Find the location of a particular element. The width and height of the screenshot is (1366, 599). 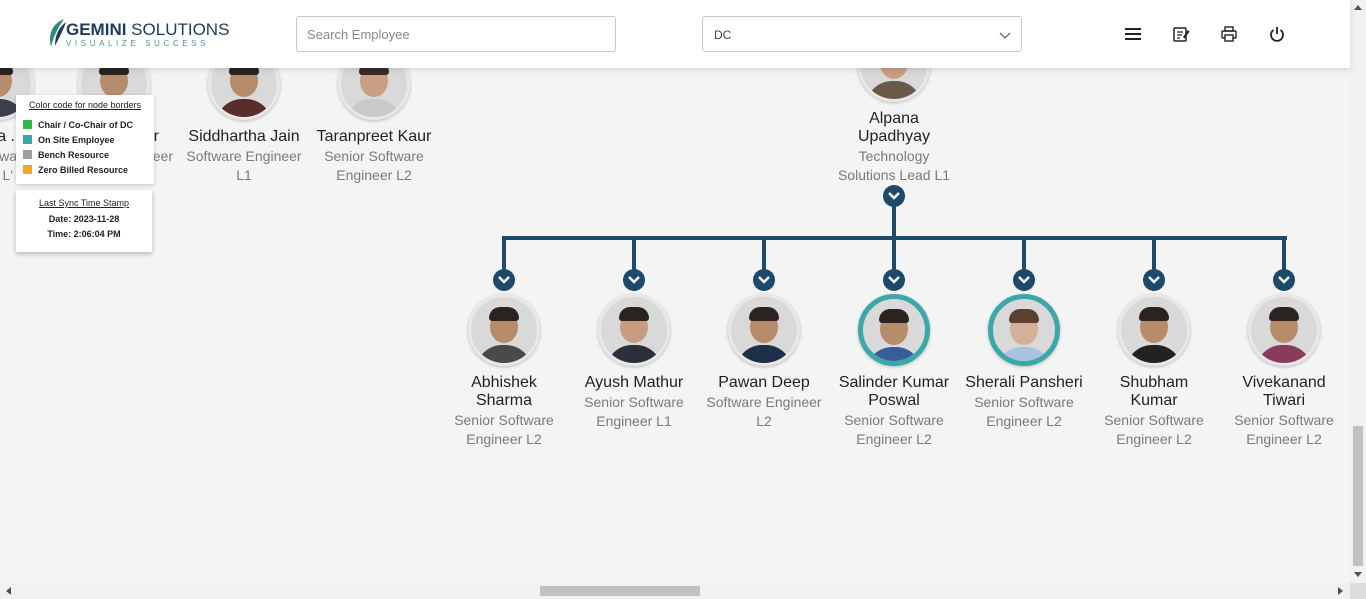

employee-name: Pawan Deep is located at coordinates (764, 382).